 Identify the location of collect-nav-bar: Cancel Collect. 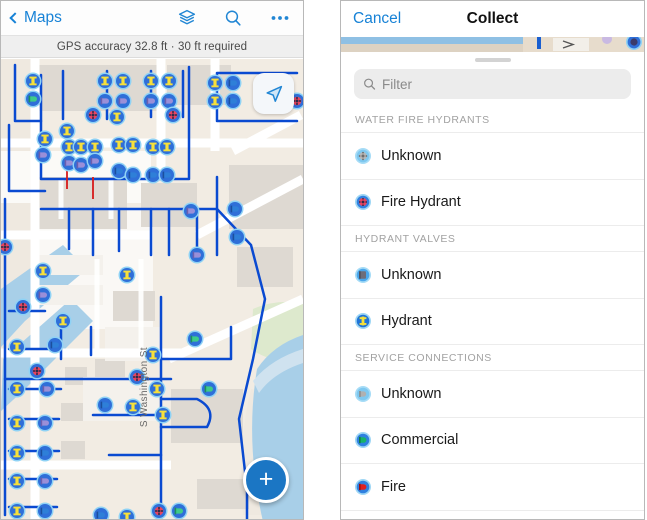
(492, 19).